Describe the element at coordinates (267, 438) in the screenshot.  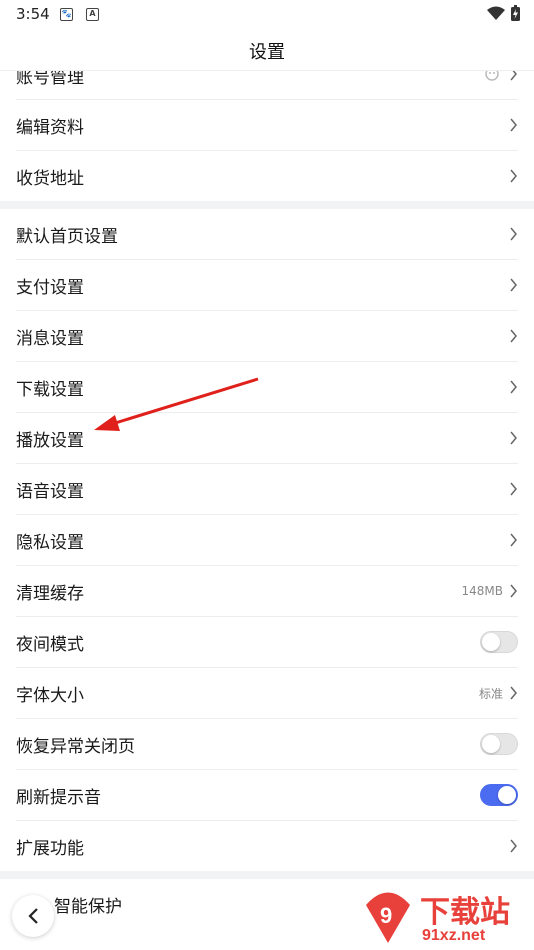
I see `settings-item-playback: 播放设置` at that location.